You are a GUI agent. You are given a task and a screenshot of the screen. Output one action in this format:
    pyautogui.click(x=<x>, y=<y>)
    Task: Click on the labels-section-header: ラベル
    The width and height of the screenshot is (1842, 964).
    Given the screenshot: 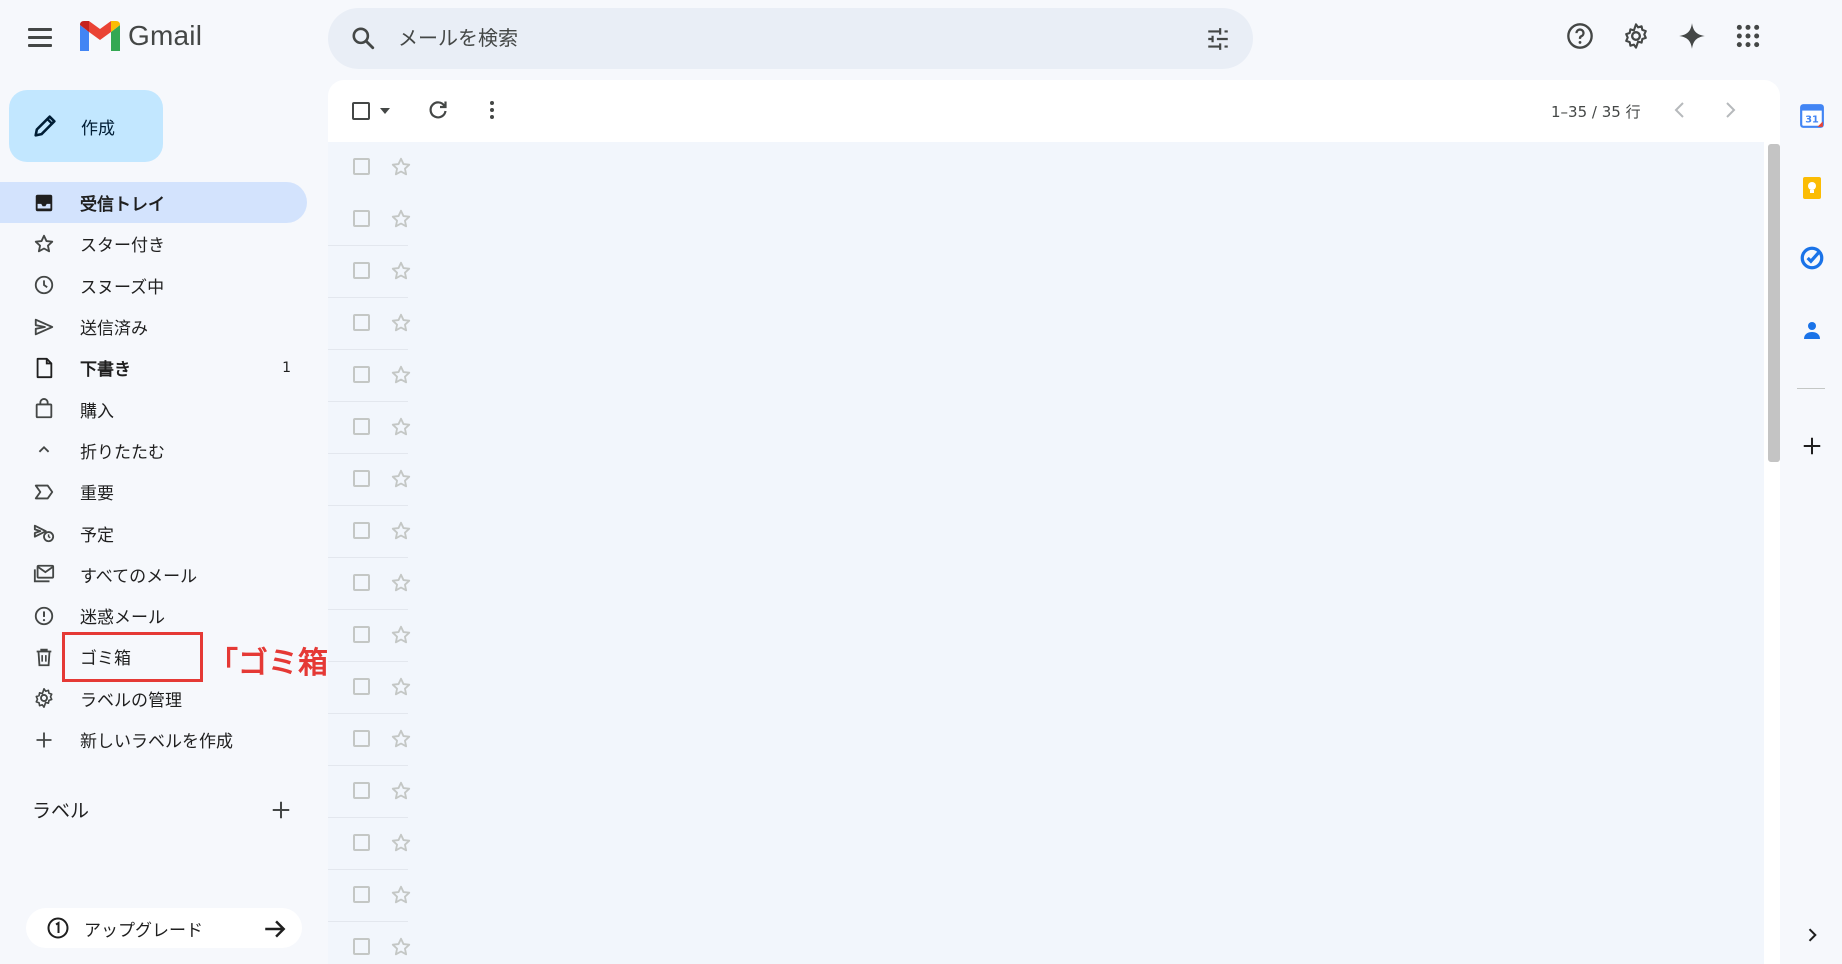 What is the action you would take?
    pyautogui.click(x=162, y=809)
    